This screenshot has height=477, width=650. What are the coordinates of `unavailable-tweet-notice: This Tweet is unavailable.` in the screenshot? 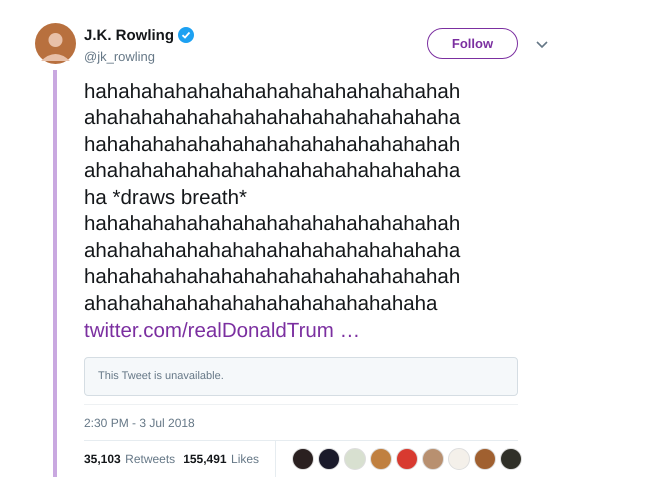 It's located at (301, 376).